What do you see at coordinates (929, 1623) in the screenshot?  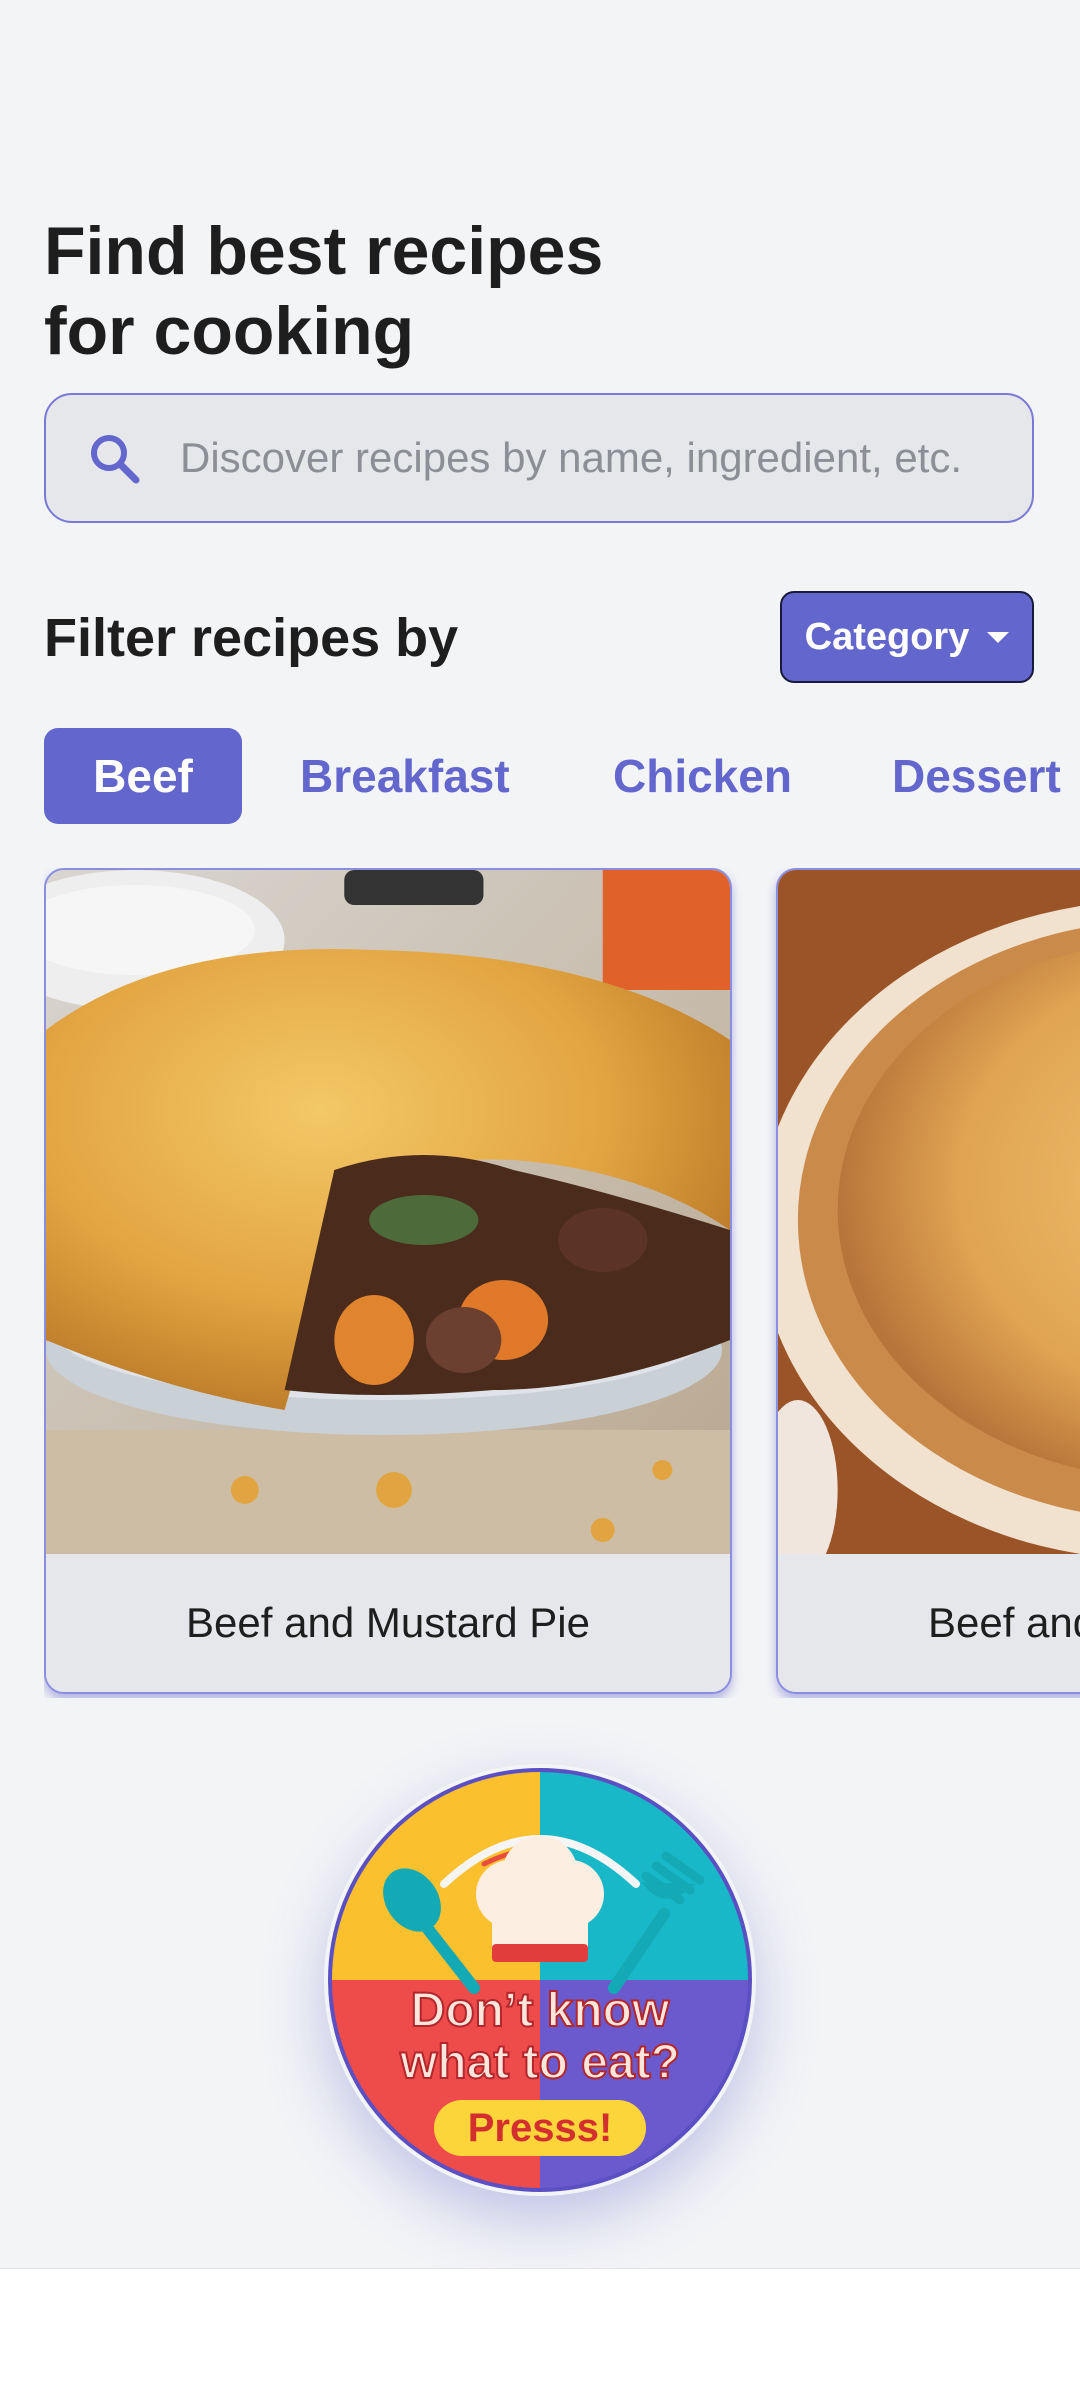 I see `recipe-title: Beef and Oyster pie` at bounding box center [929, 1623].